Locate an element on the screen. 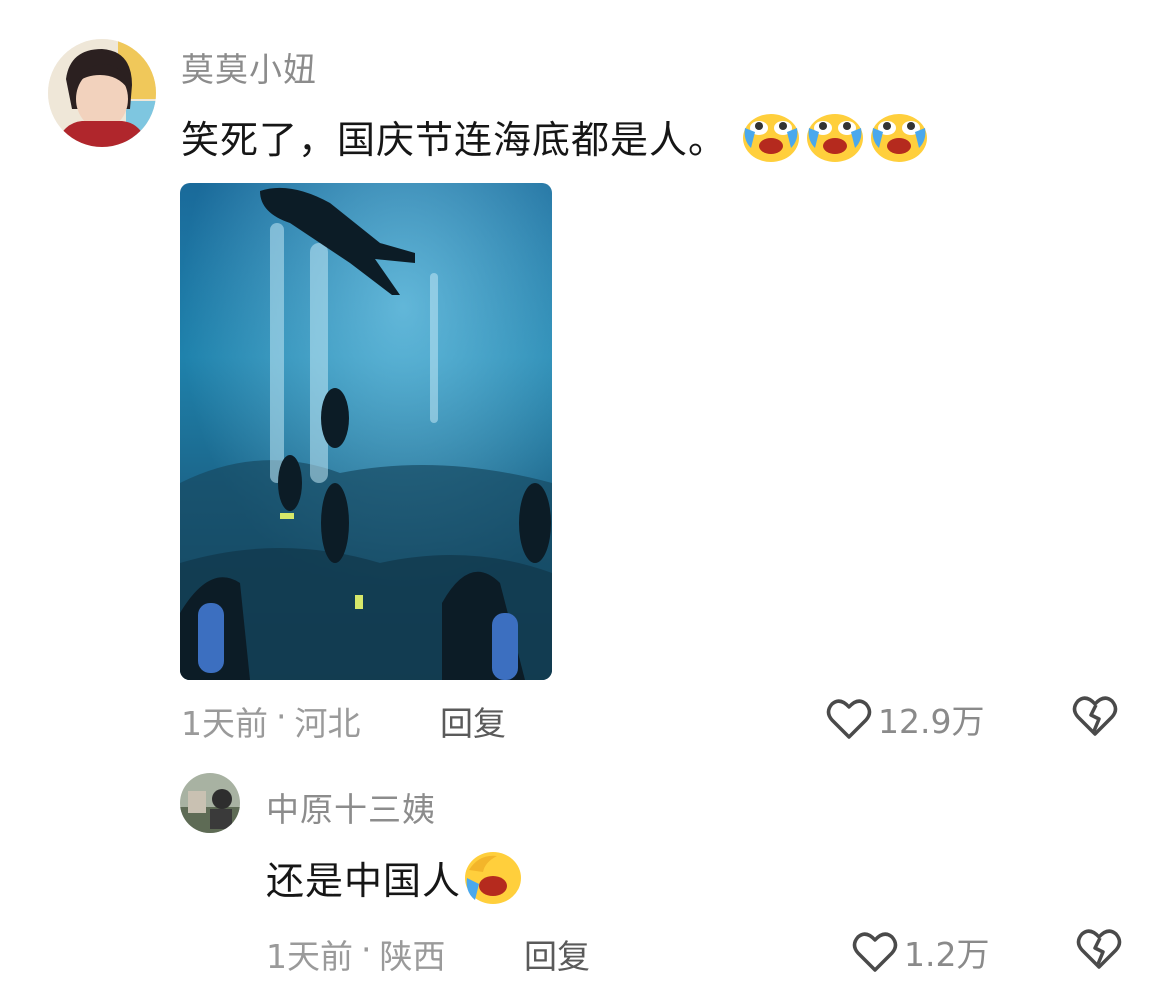 This screenshot has height=995, width=1170. reply-meta: 1天前 · 陕西 is located at coordinates (356, 954).